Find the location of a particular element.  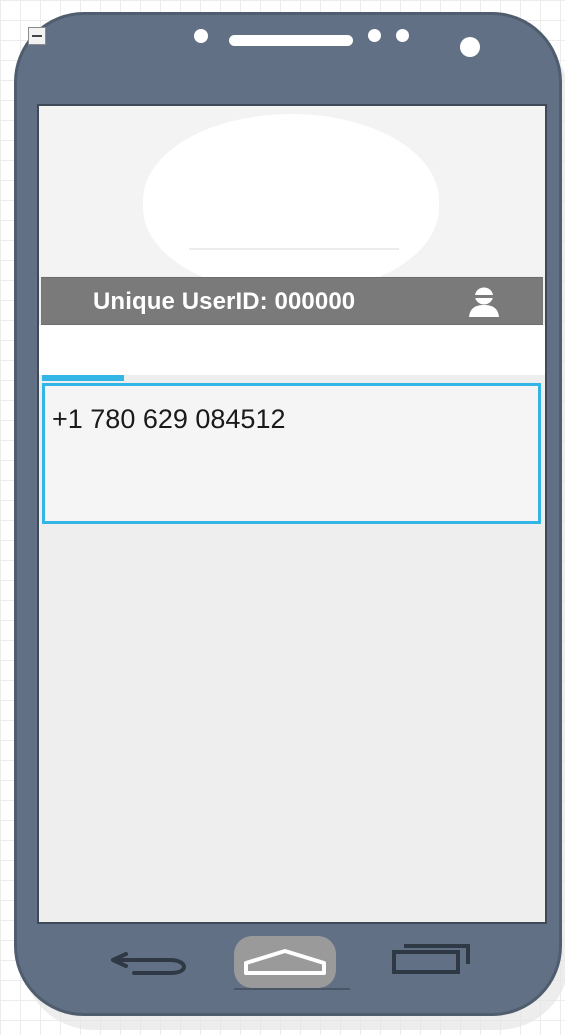

earpiece-speaker is located at coordinates (291, 40).